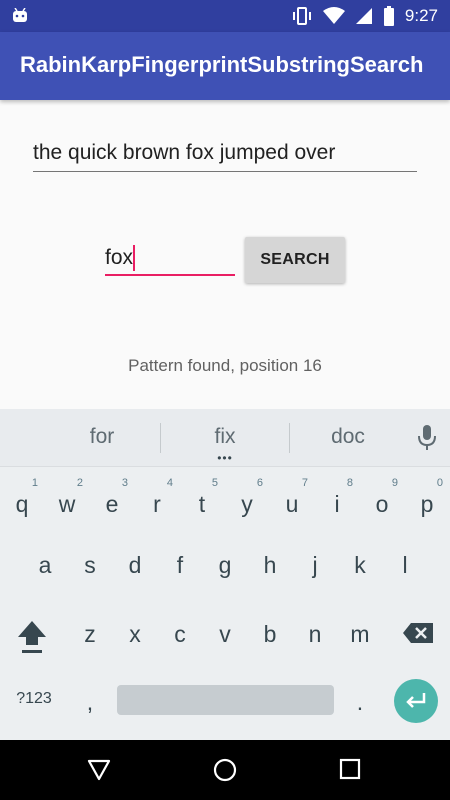 This screenshot has width=450, height=800. Describe the element at coordinates (90, 702) in the screenshot. I see `comma-key: ,` at that location.